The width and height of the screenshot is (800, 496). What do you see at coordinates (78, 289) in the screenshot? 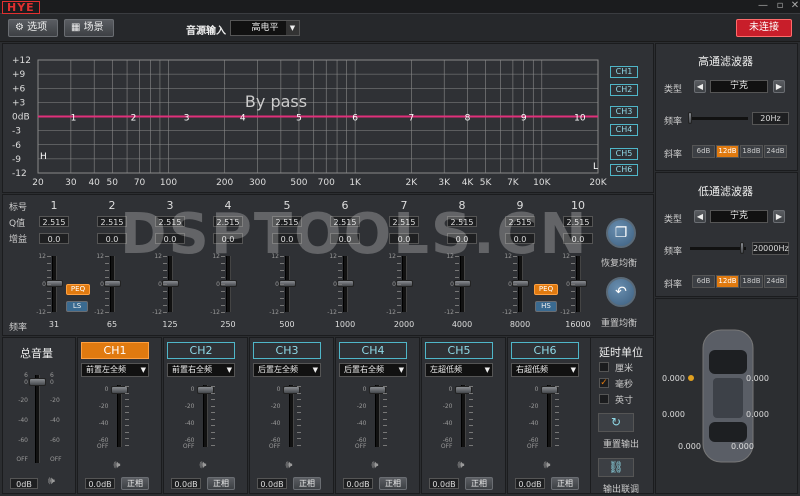
I see `peq-button-band1: PEQ` at bounding box center [78, 289].